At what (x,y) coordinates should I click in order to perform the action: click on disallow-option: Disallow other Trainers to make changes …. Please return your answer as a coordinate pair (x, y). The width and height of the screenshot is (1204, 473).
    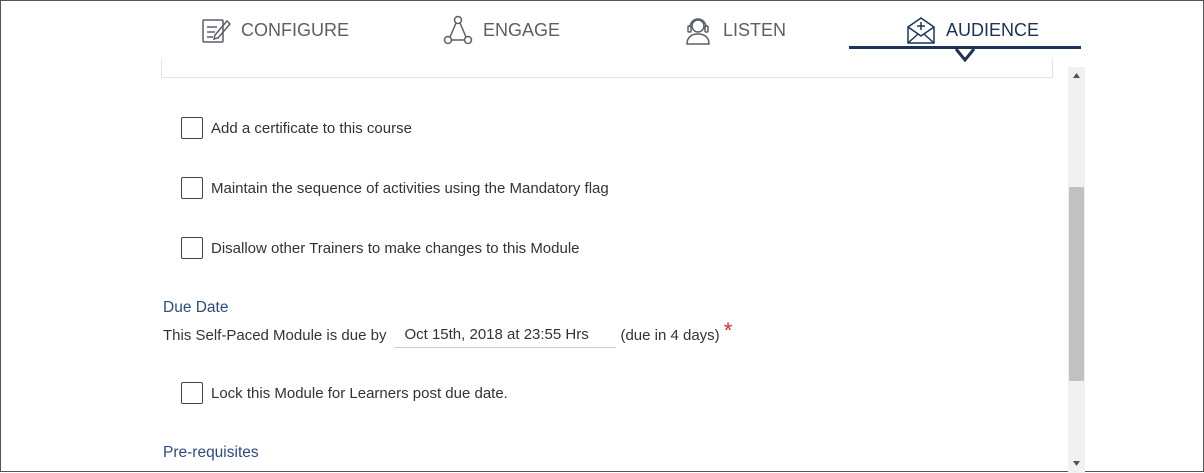
    Looking at the image, I should click on (380, 248).